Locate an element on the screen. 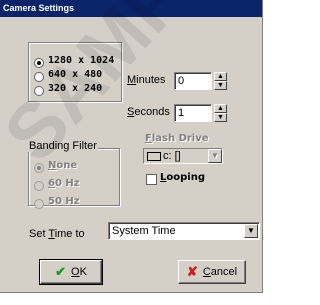 The image size is (320, 305). cross-icon: ✘ is located at coordinates (192, 271).